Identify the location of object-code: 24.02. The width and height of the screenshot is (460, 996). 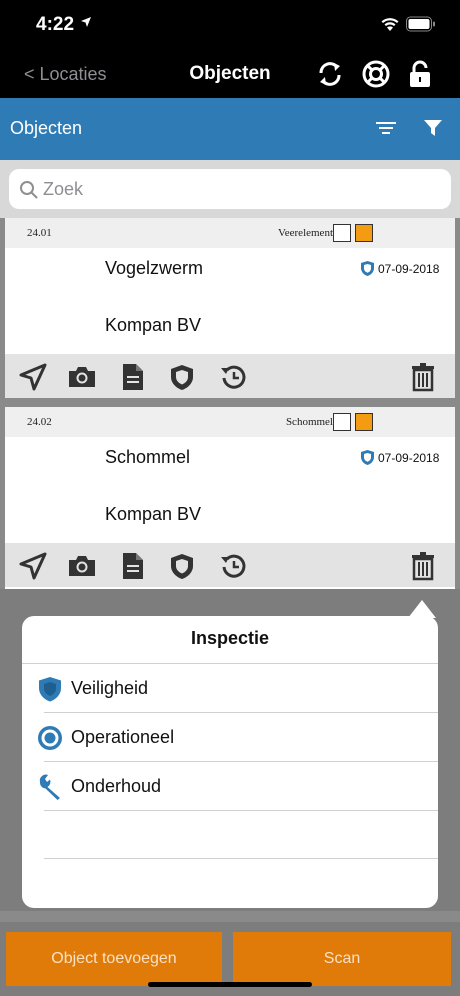
(39, 422).